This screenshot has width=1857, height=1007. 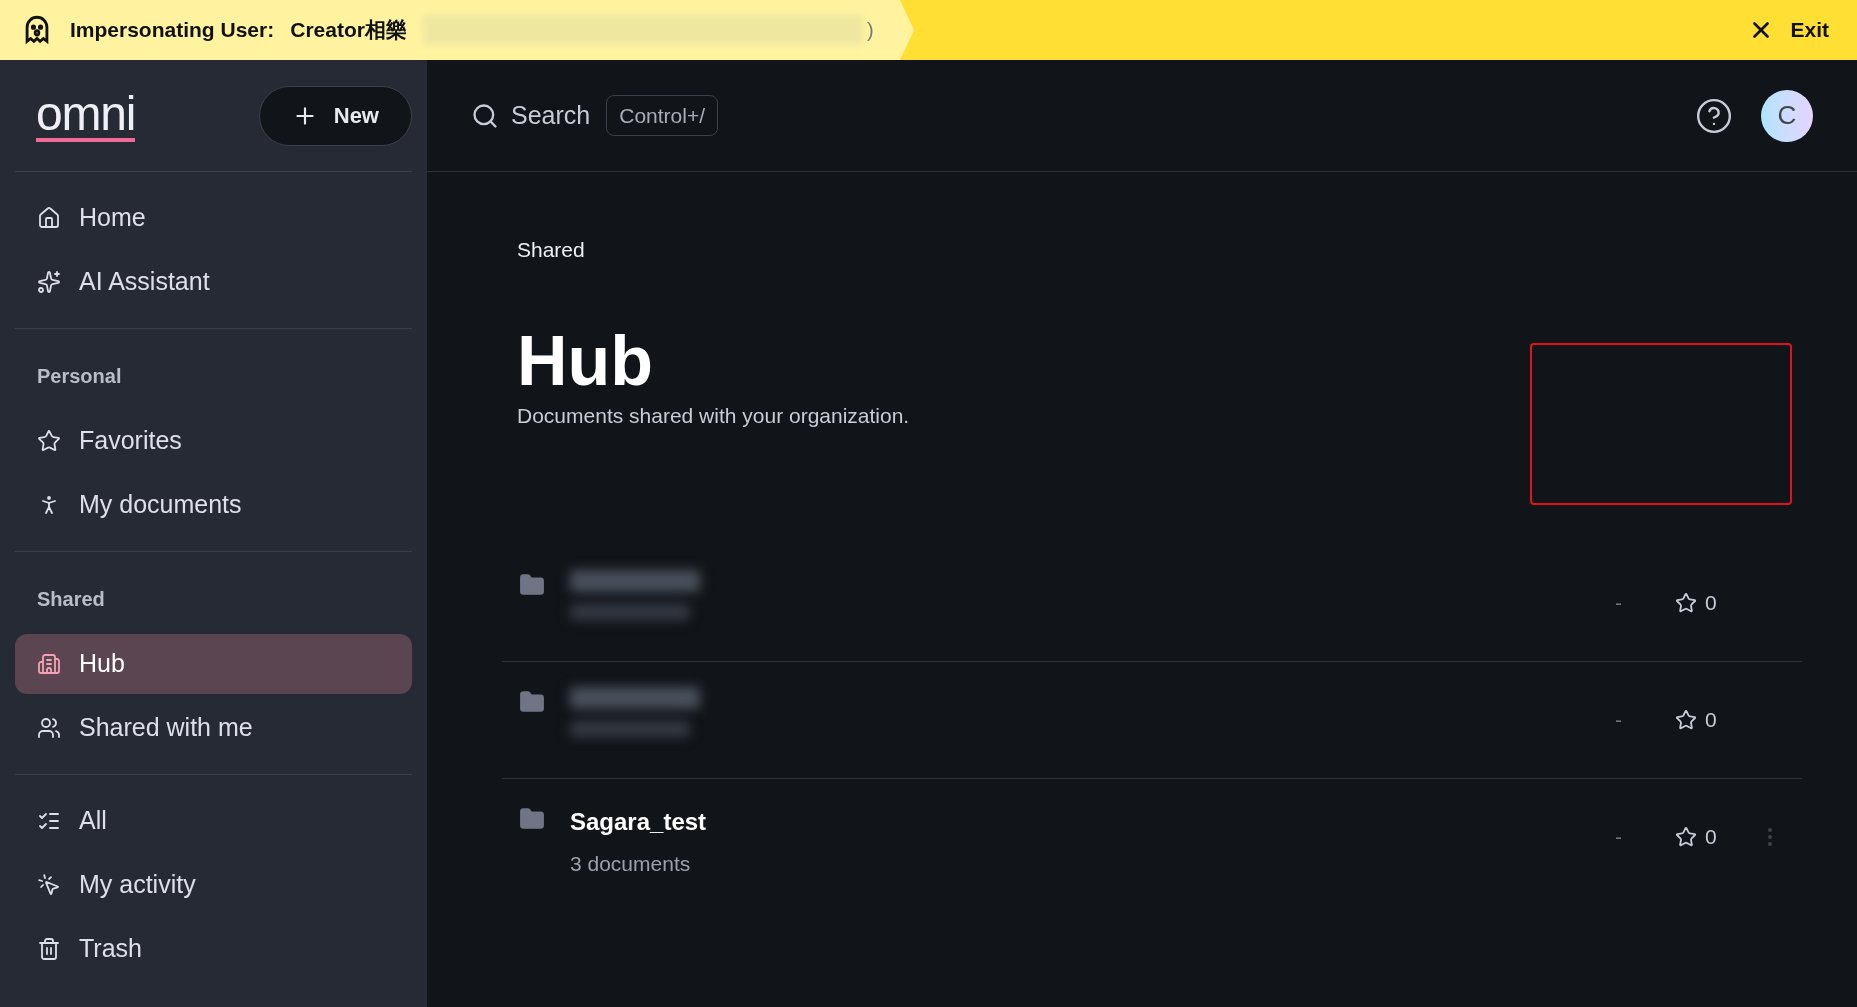 I want to click on new-button: New, so click(x=335, y=115).